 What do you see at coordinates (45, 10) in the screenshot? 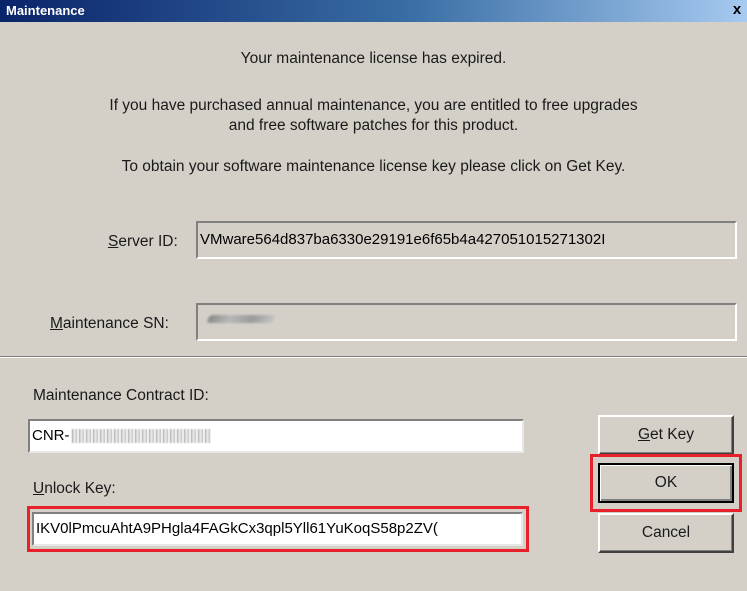
I see `window-title: Maintenance` at bounding box center [45, 10].